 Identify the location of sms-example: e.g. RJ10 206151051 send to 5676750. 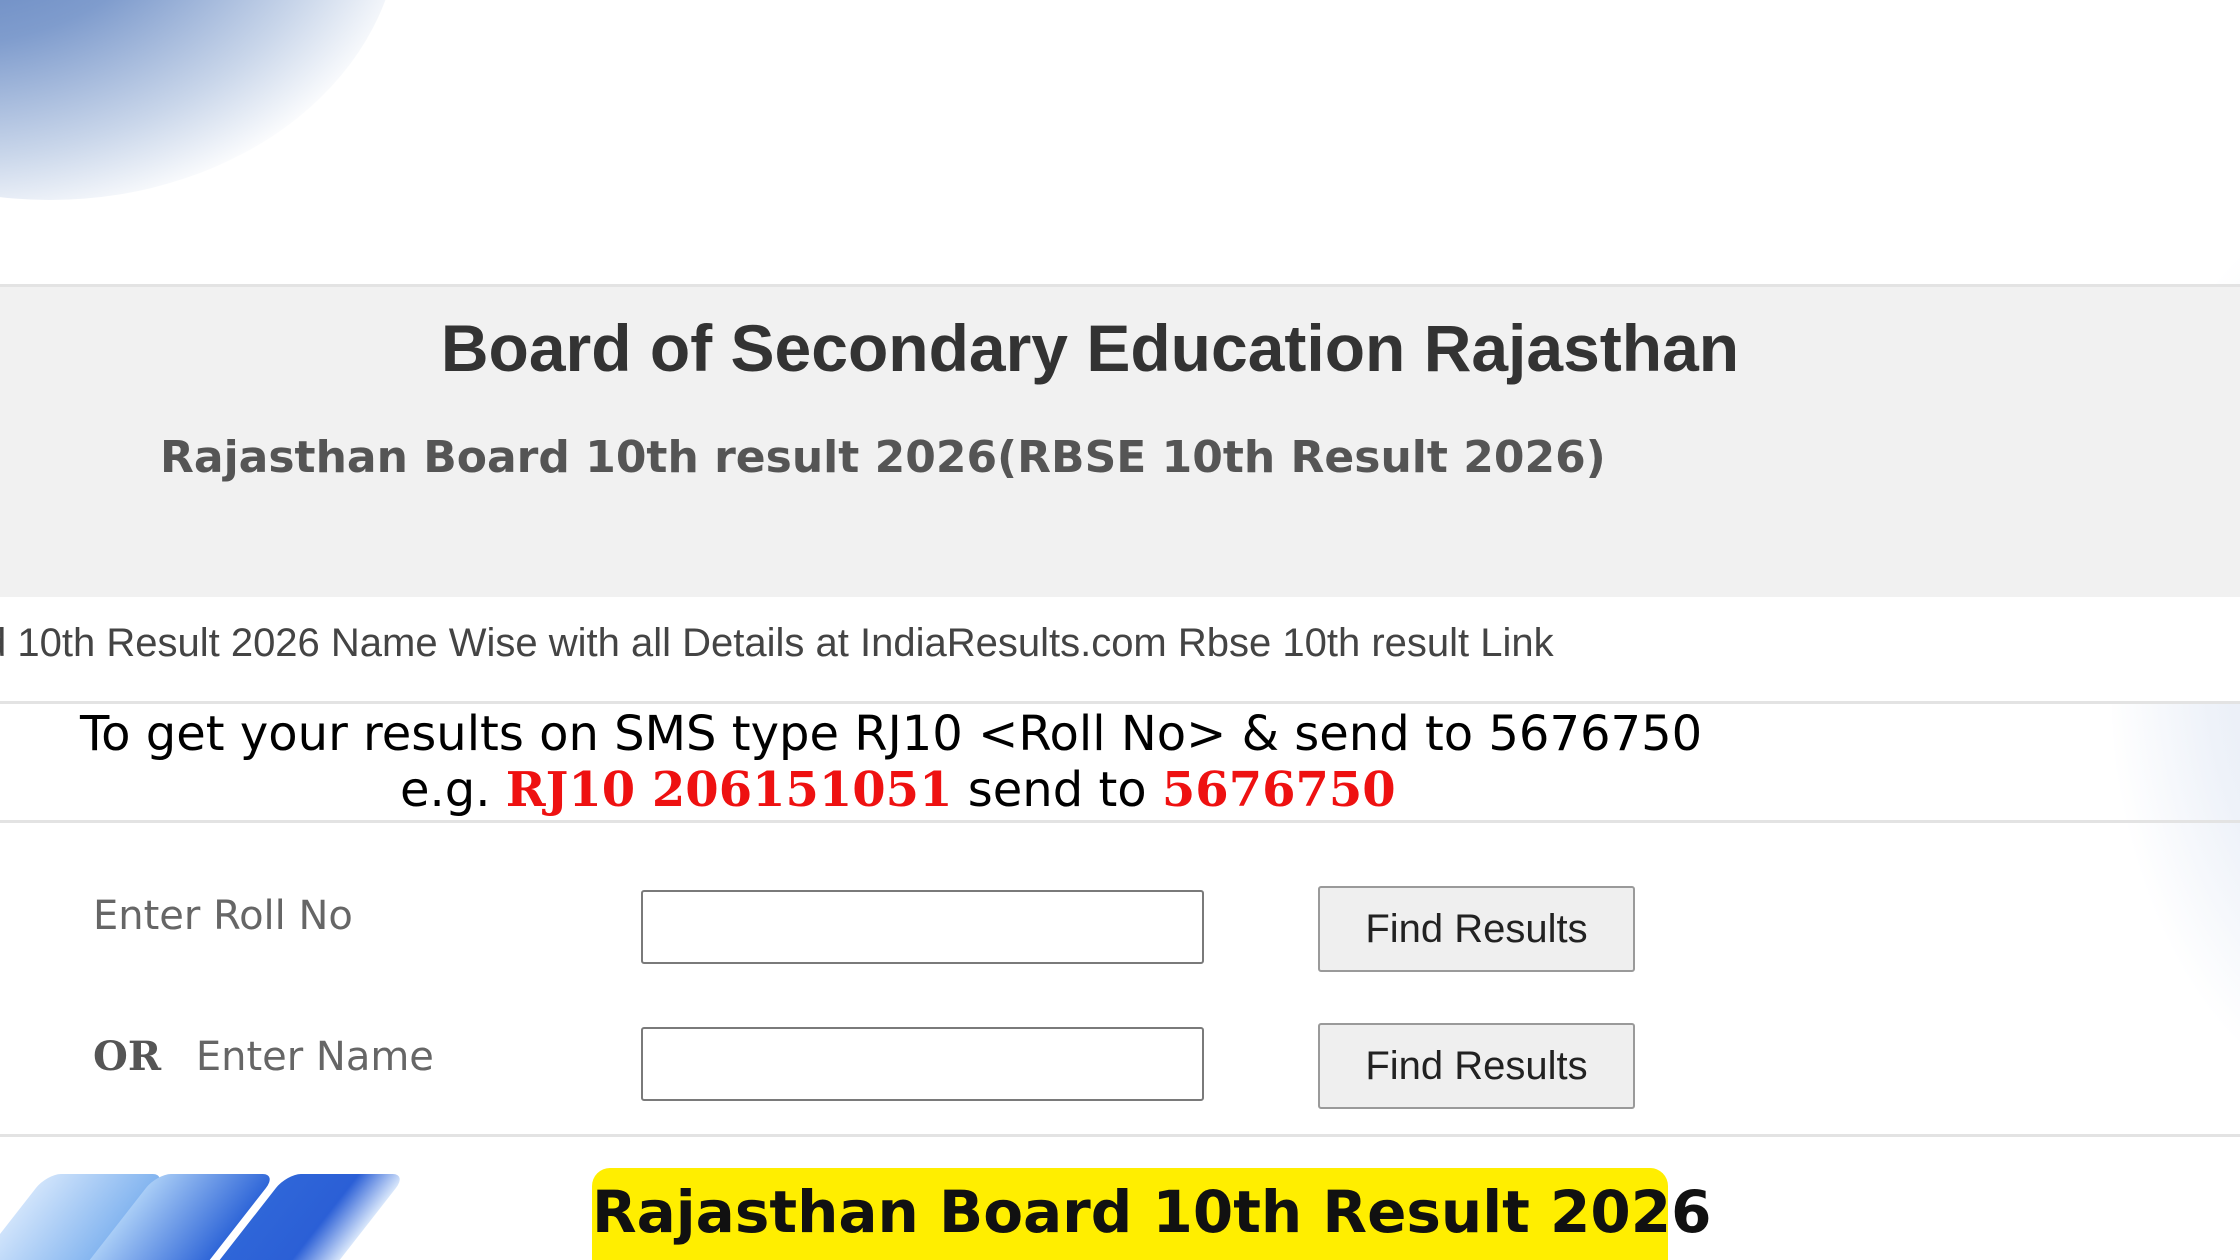
(898, 790).